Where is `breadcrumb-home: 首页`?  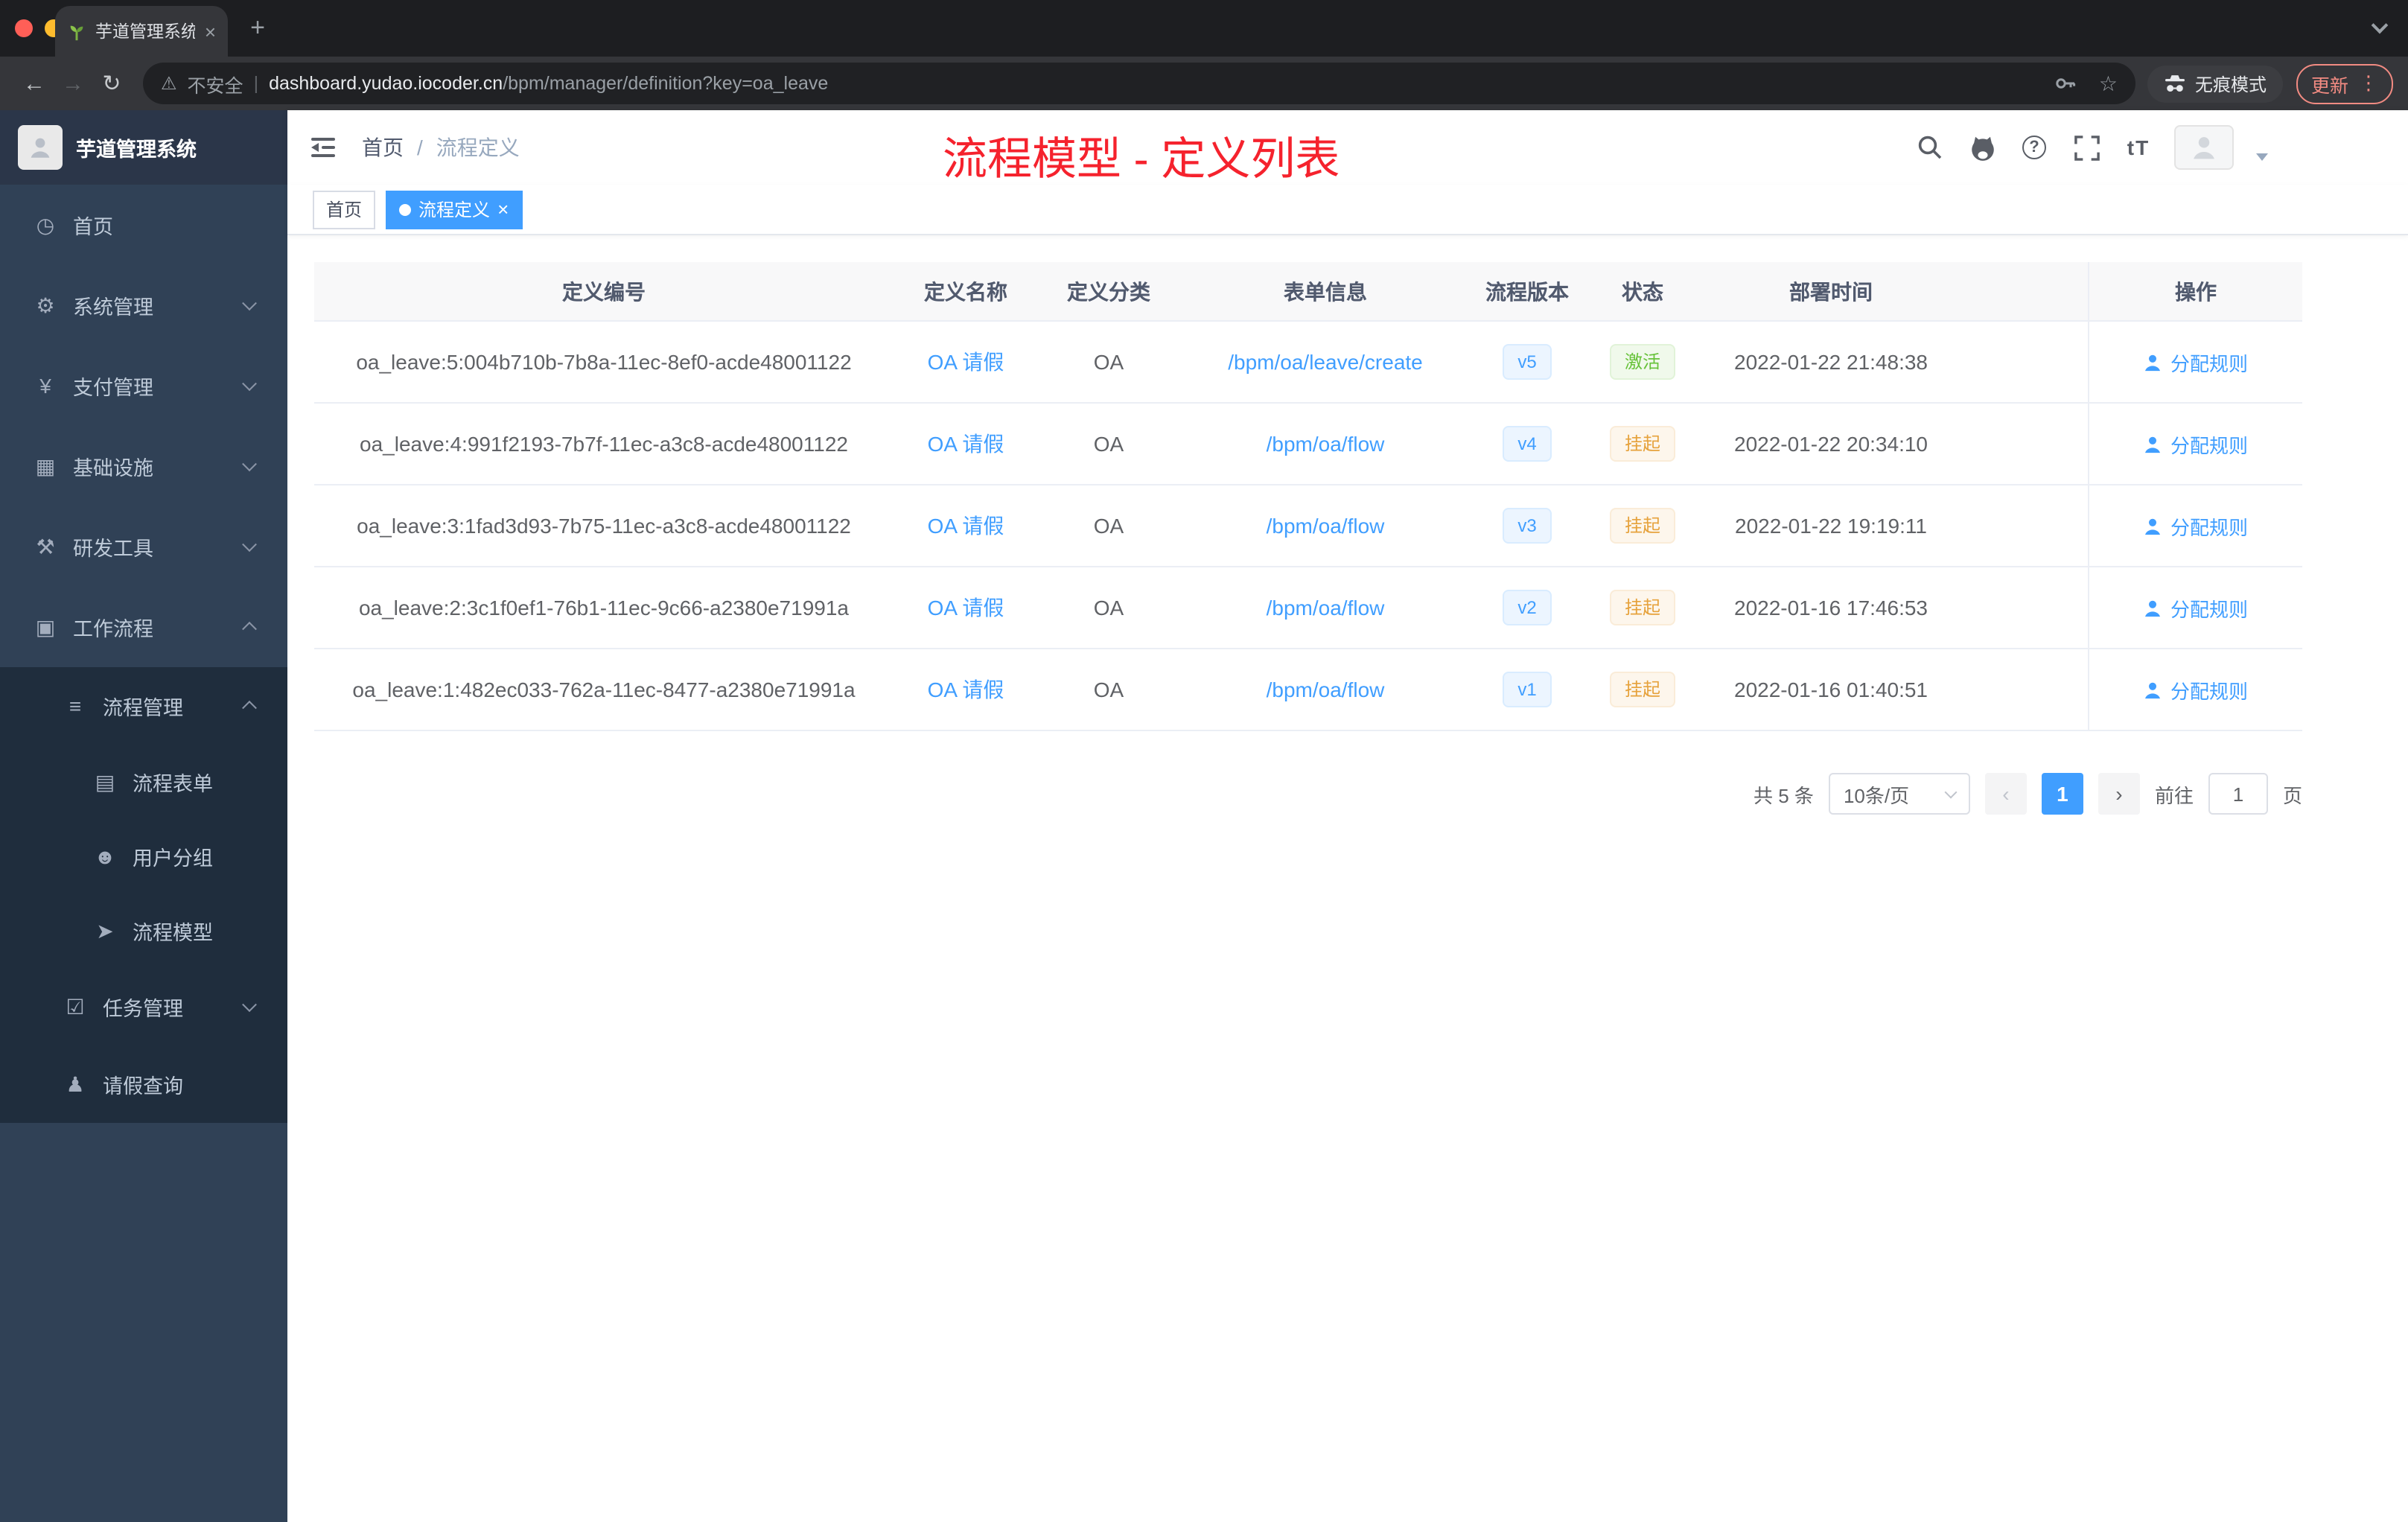 breadcrumb-home: 首页 is located at coordinates (383, 147).